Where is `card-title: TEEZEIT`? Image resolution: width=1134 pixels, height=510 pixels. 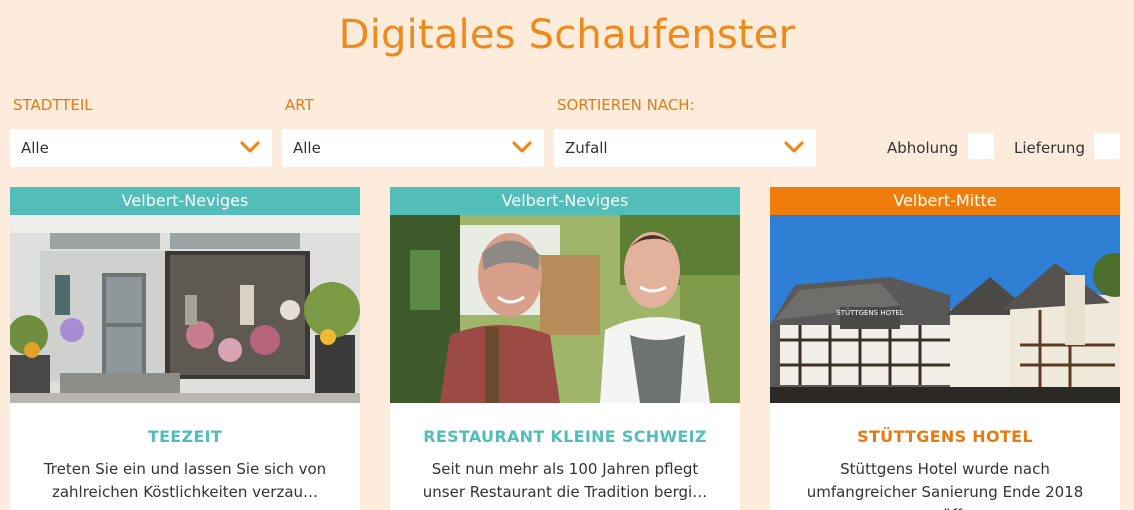 card-title: TEEZEIT is located at coordinates (185, 436).